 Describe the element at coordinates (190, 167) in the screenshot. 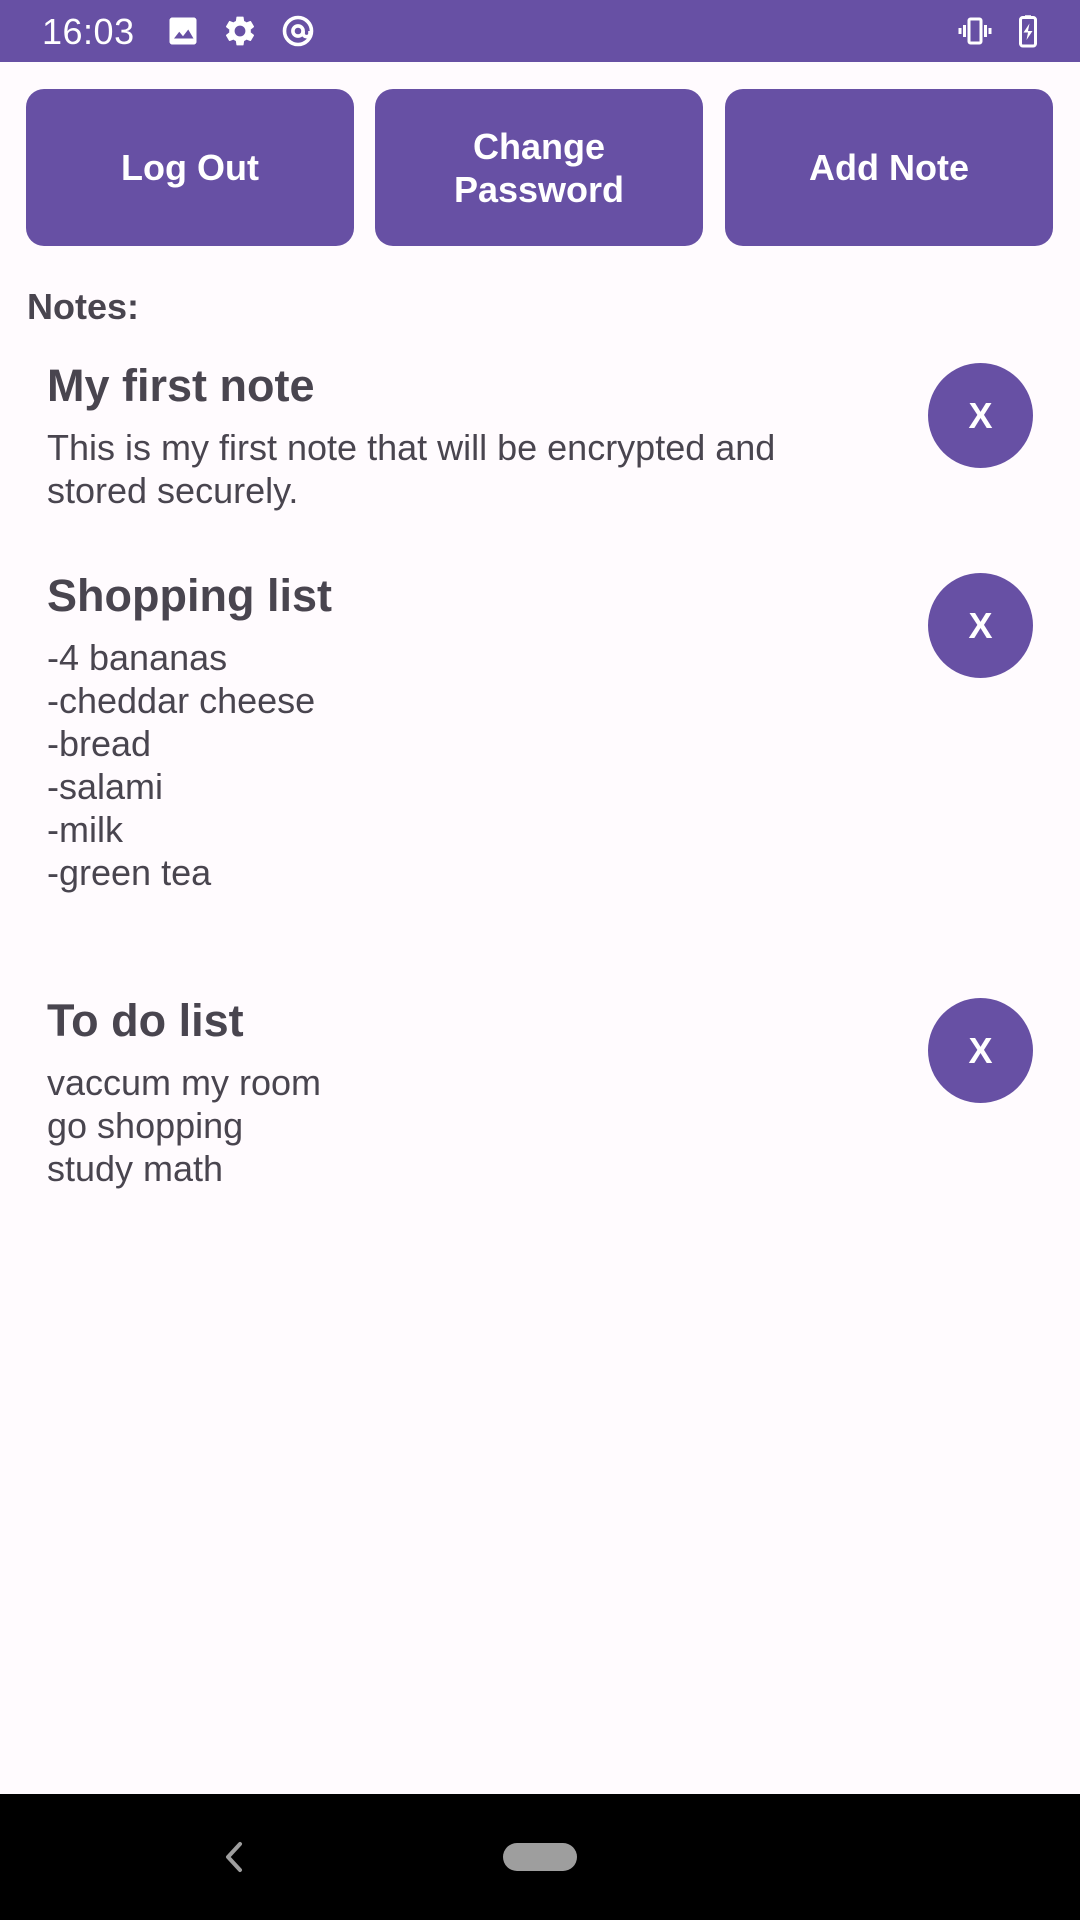

I see `logout-button: Log Out` at that location.